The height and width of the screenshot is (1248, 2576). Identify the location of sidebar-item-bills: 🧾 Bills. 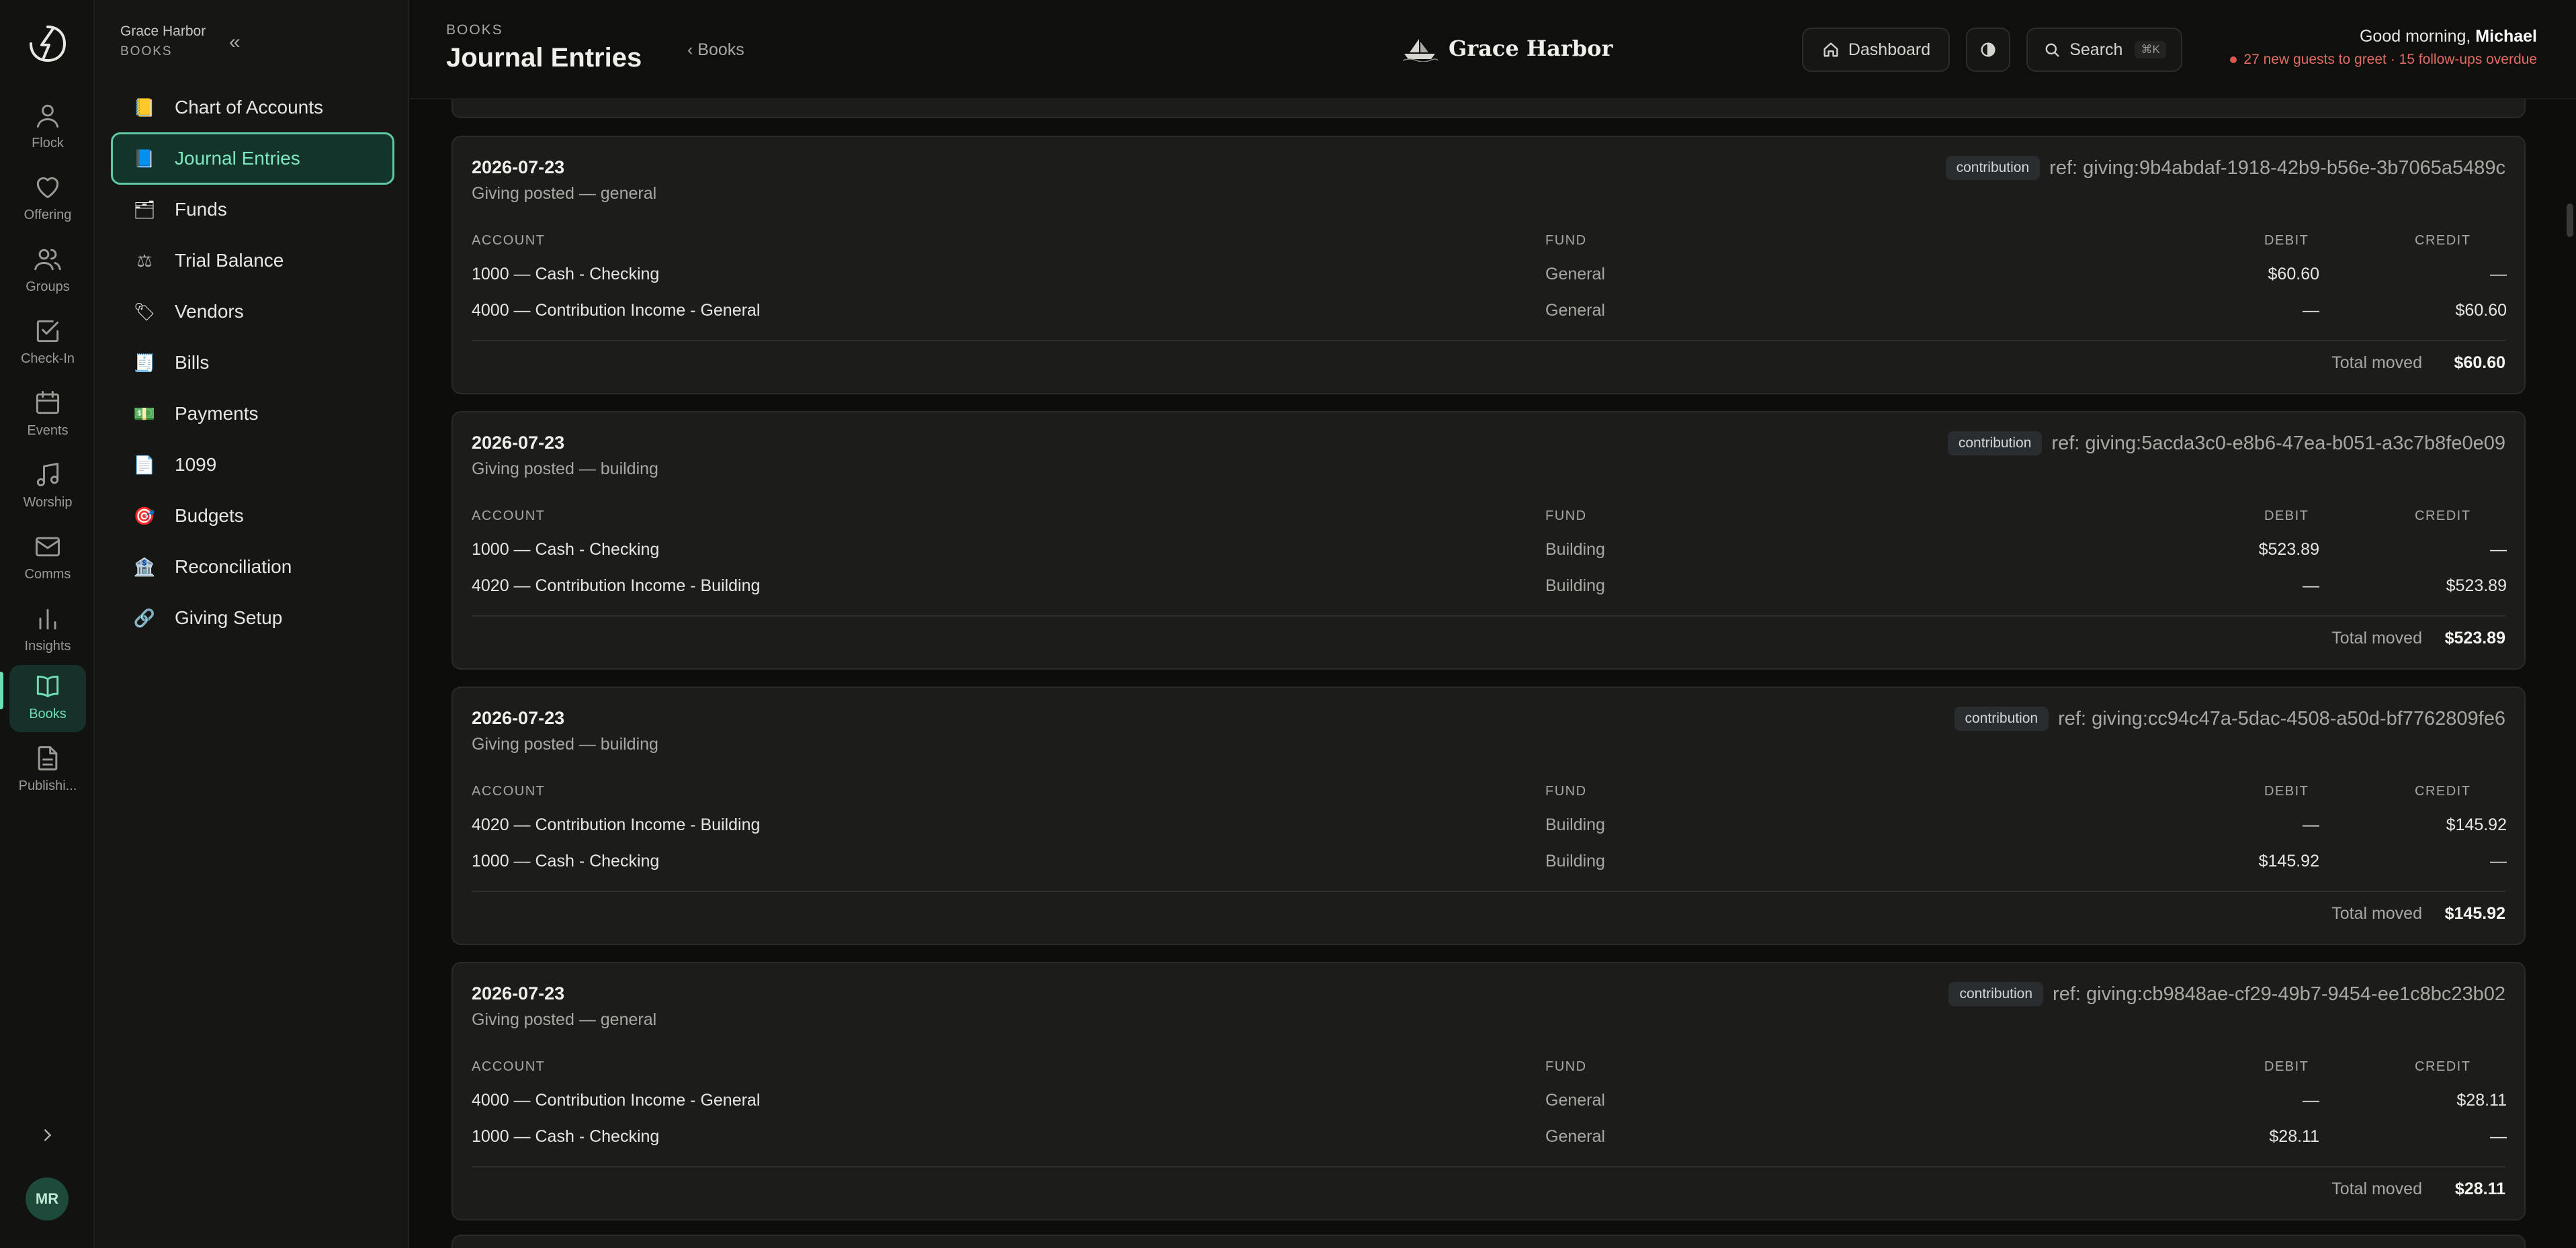
(252, 363).